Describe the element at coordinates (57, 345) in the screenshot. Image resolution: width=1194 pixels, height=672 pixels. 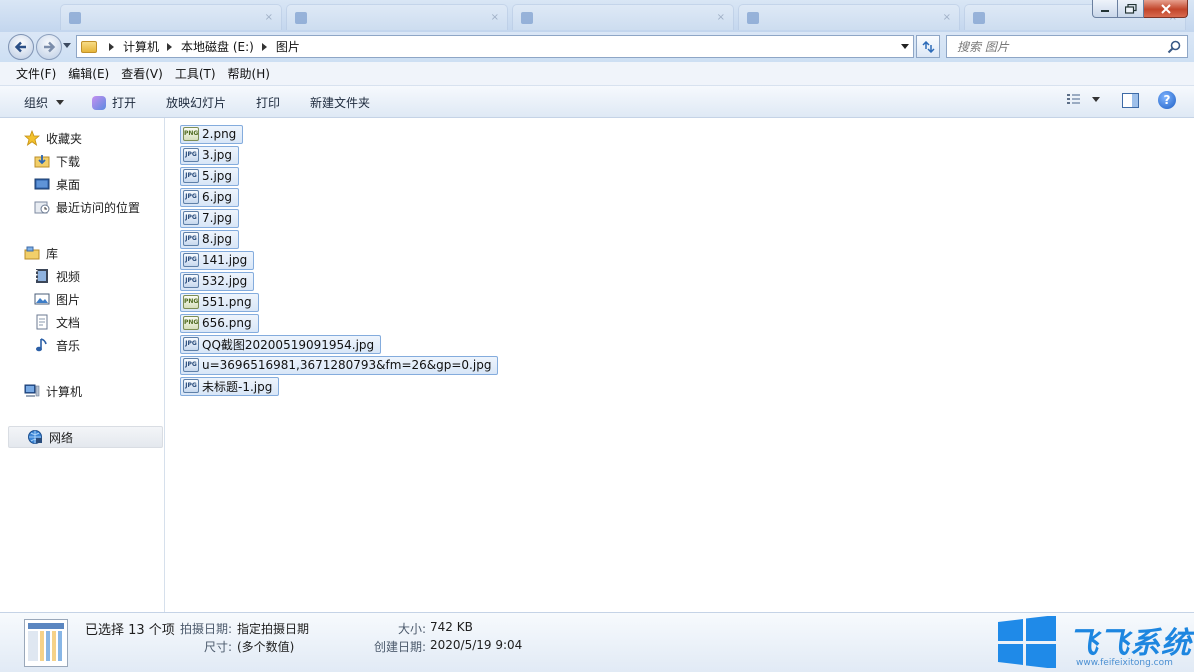
I see `nav-music: 音乐` at that location.